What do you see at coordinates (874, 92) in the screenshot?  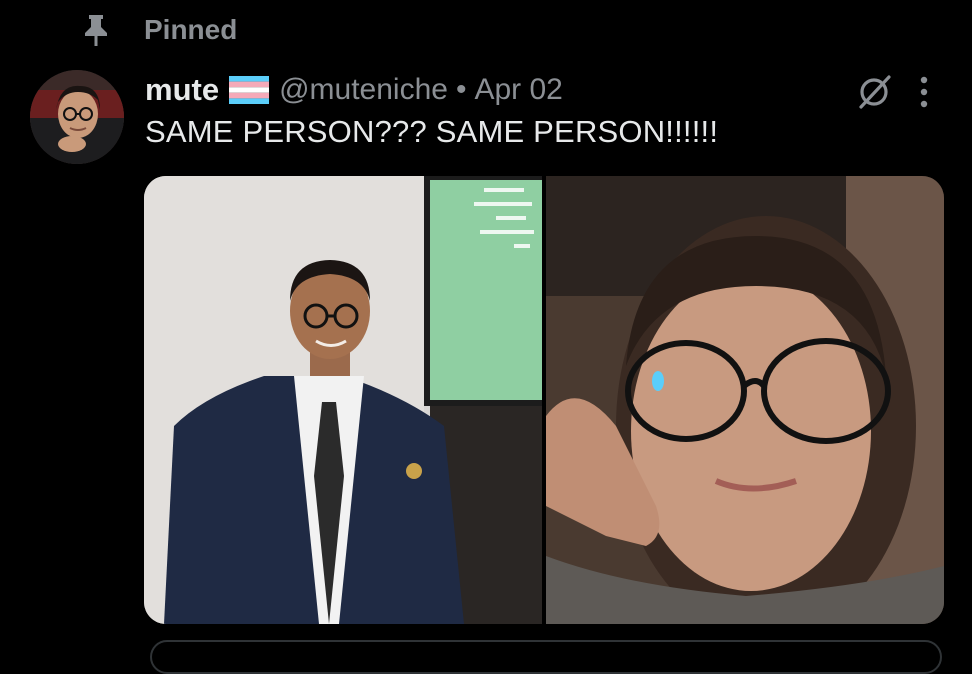 I see `grok-icon` at bounding box center [874, 92].